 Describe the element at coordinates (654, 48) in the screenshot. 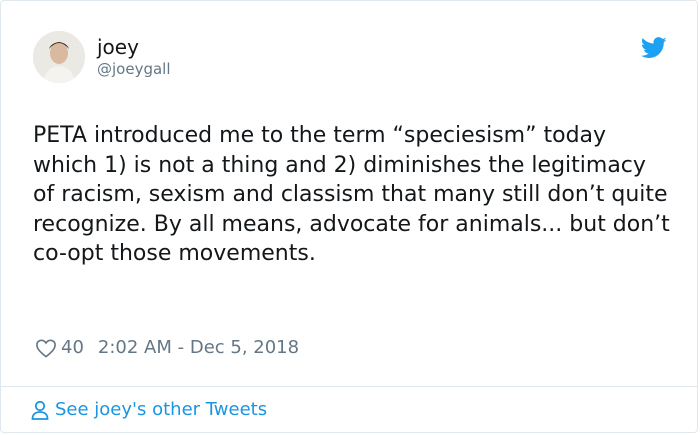

I see `twitter-bird-icon` at that location.